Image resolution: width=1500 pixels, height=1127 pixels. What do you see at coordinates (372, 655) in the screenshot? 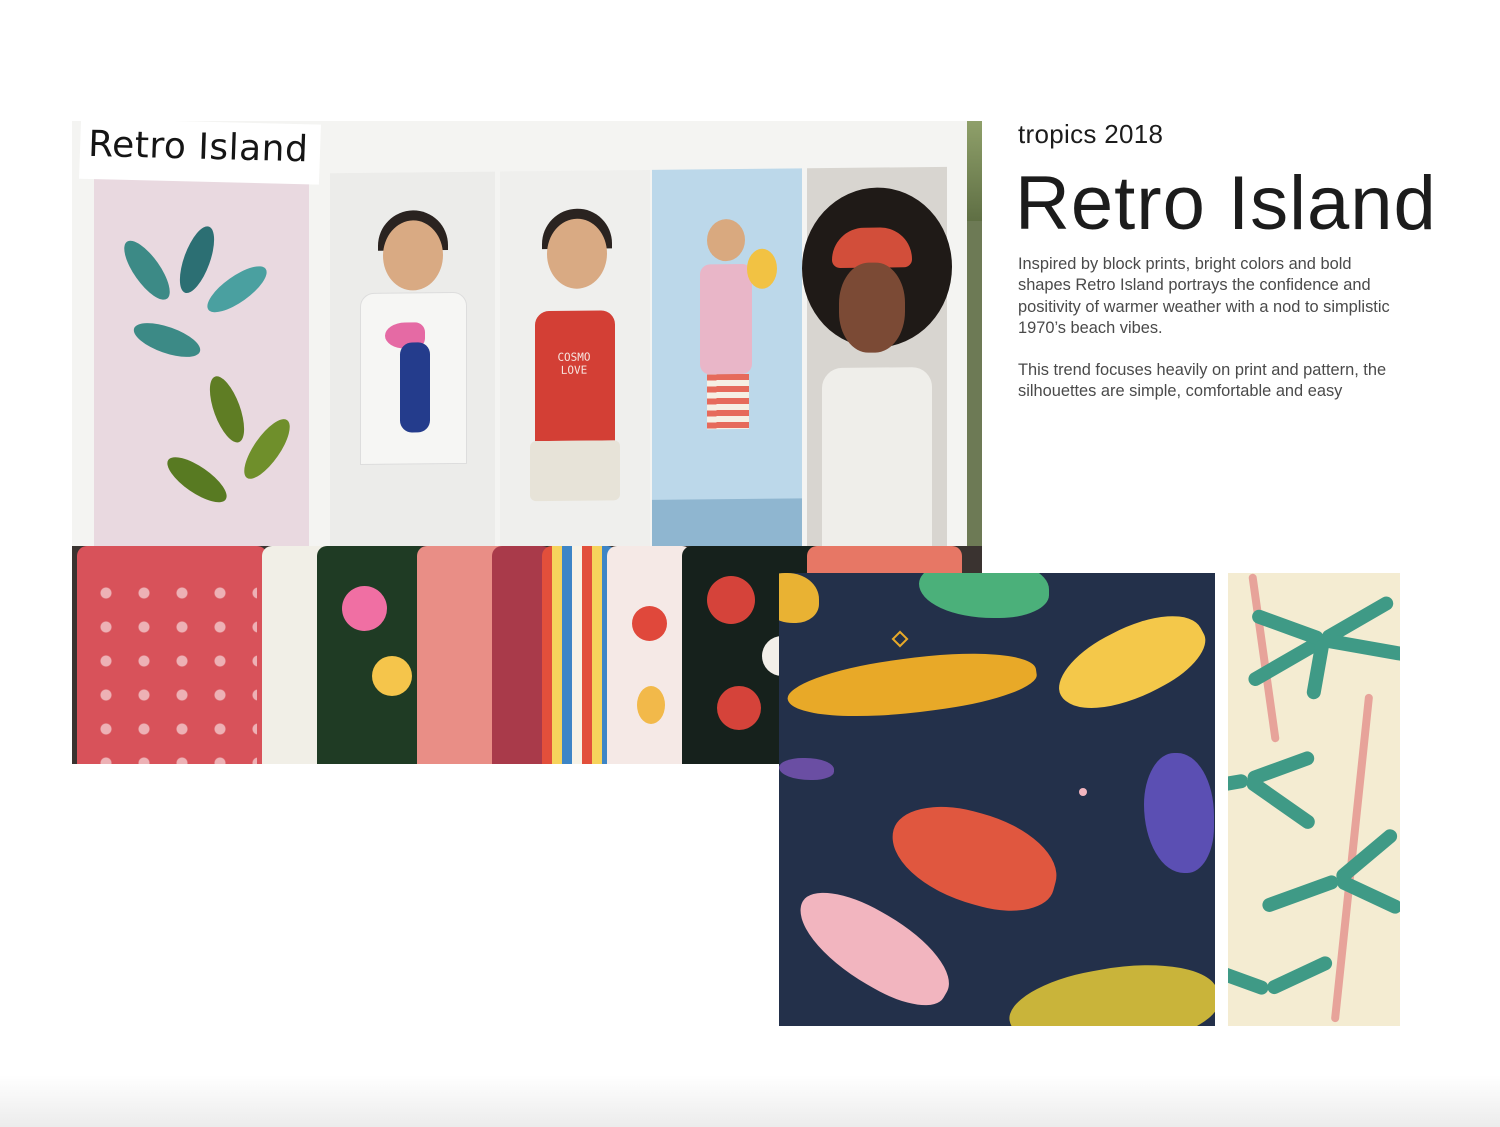
I see `floral-shirt` at bounding box center [372, 655].